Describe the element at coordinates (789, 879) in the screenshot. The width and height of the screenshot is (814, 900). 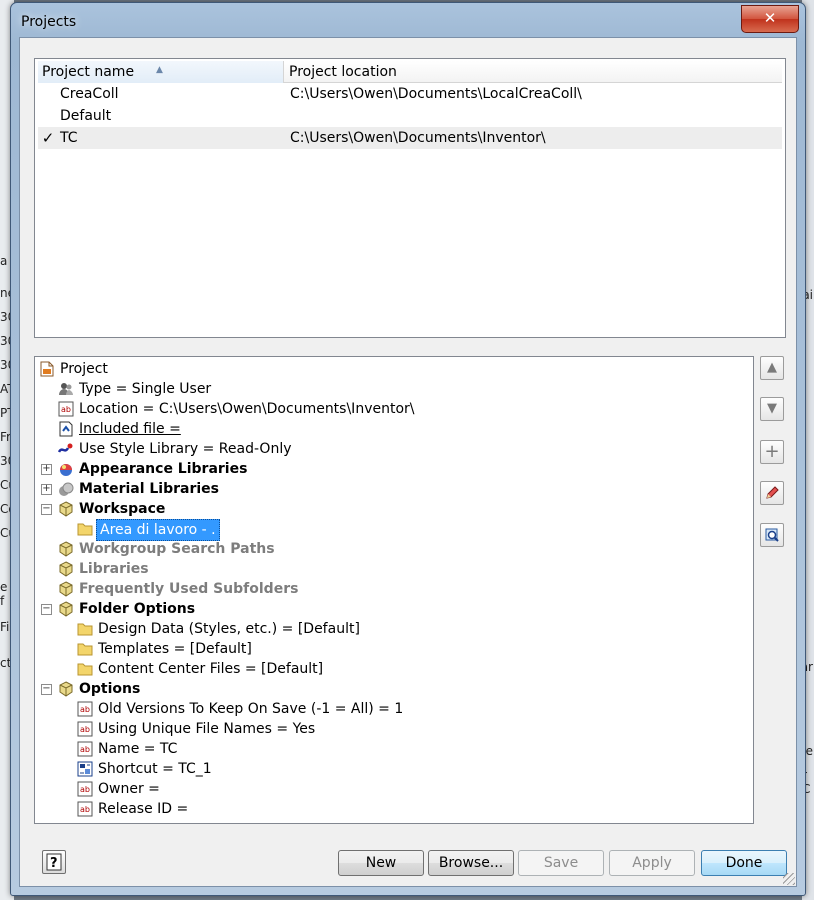
I see `resize-grip` at that location.